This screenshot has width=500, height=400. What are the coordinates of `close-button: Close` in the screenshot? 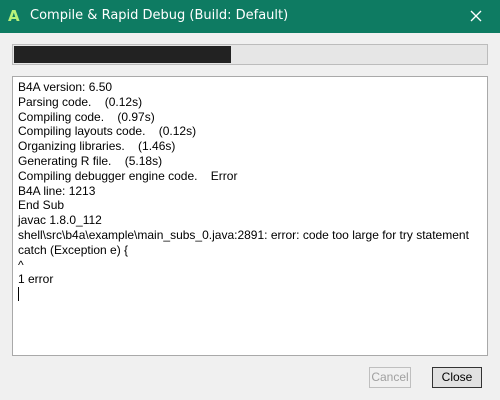 It's located at (457, 377).